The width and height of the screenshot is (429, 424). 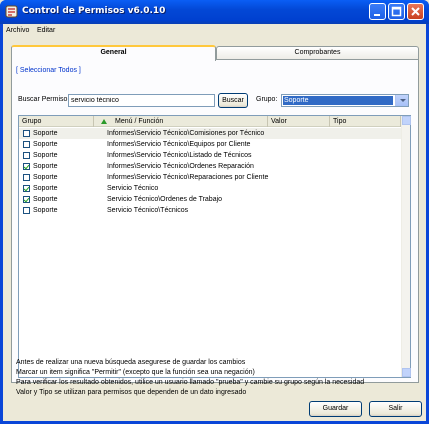 I want to click on tab-general: General, so click(x=113, y=53).